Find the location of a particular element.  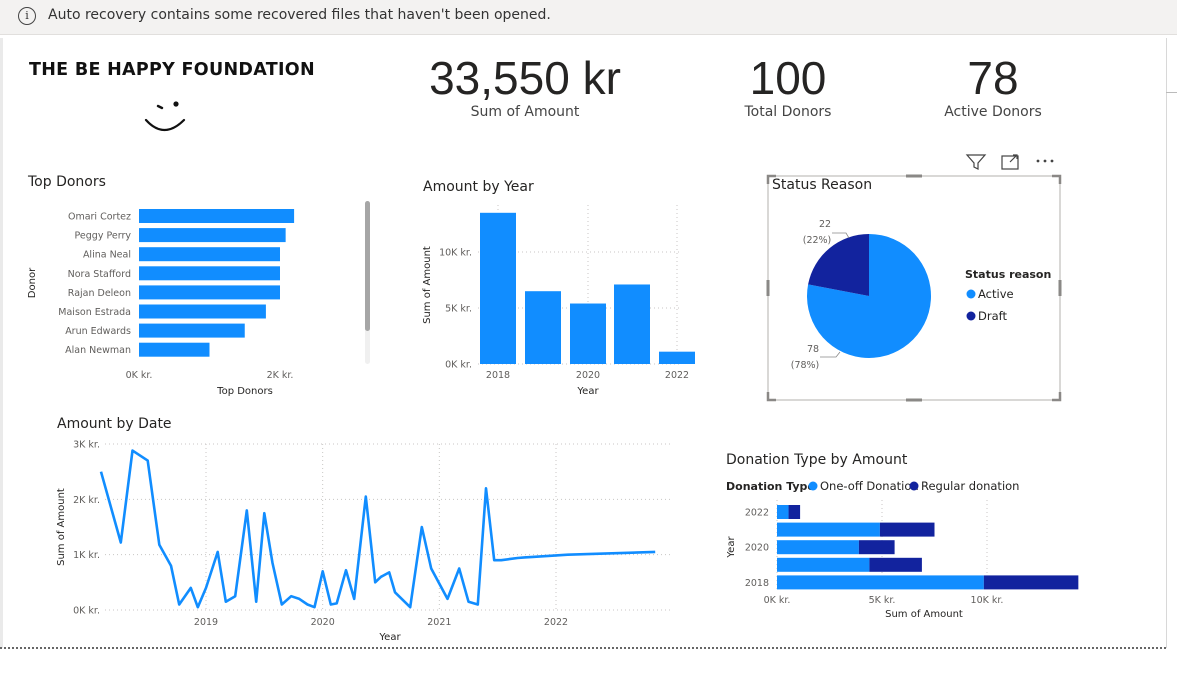

donor-label: Arun Edwards is located at coordinates (98, 331).